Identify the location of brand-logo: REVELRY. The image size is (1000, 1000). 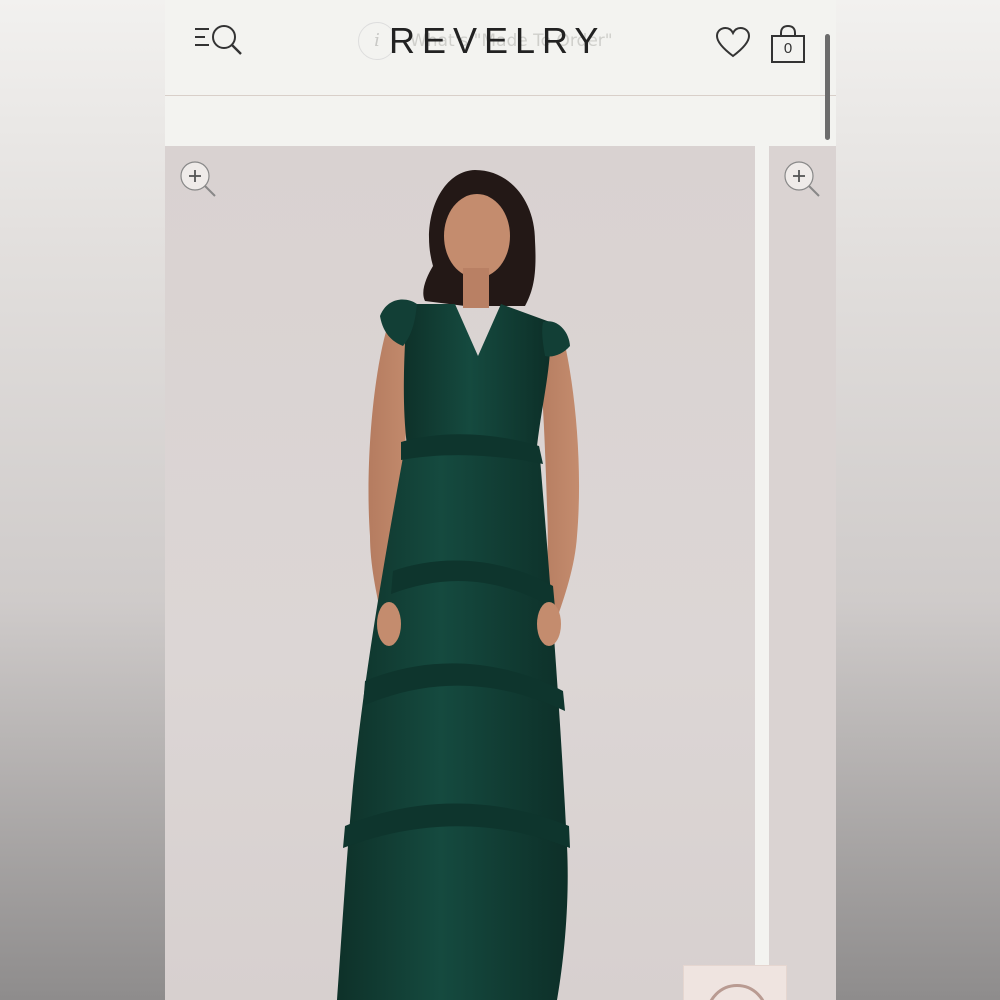
(497, 41).